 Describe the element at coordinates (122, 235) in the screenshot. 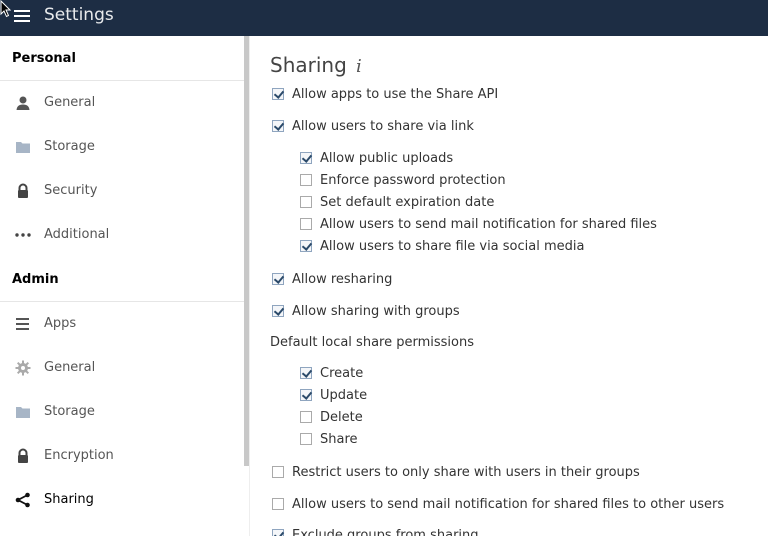

I see `sidebar-item-additional: Additional` at that location.